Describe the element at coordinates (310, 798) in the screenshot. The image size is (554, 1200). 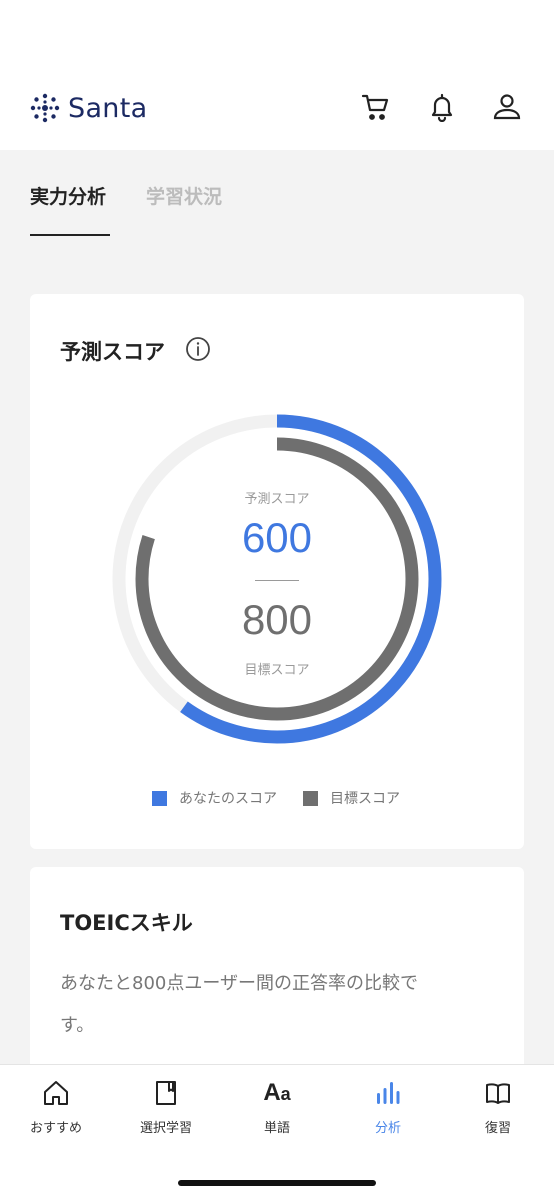
I see `legend-swatch-target` at that location.